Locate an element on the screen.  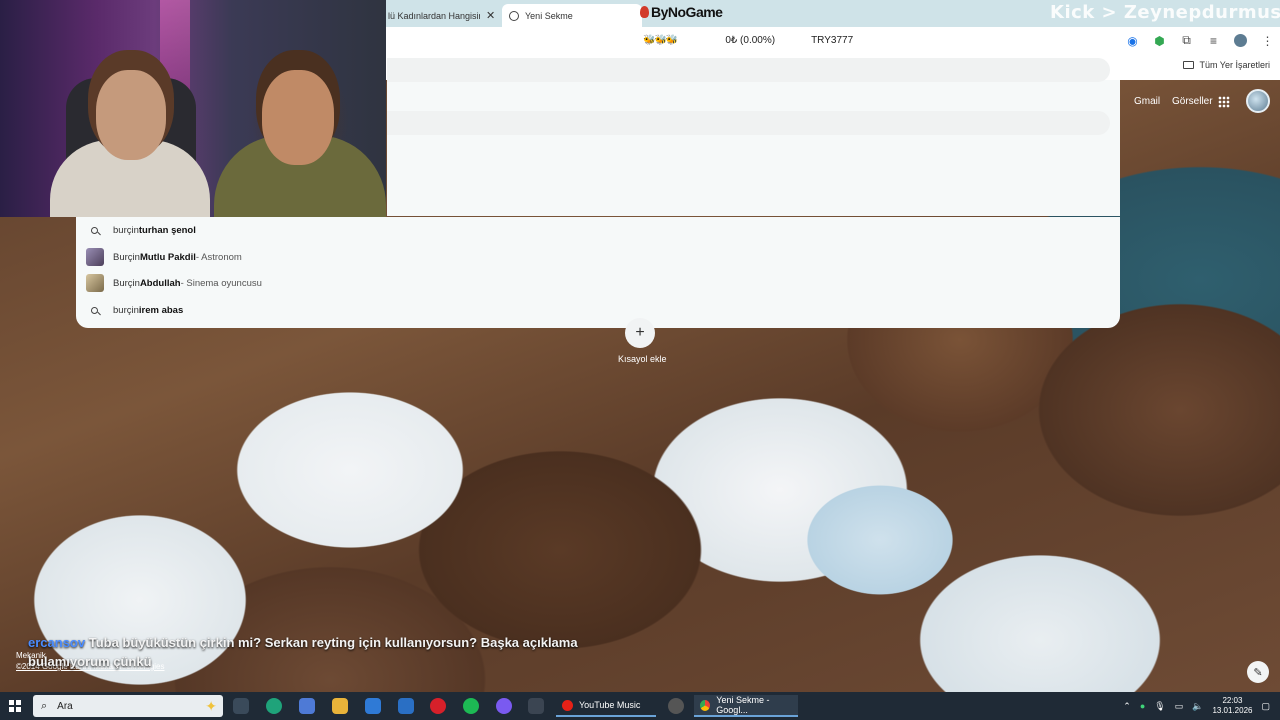
windows-start-icon is located at coordinates (15, 706).